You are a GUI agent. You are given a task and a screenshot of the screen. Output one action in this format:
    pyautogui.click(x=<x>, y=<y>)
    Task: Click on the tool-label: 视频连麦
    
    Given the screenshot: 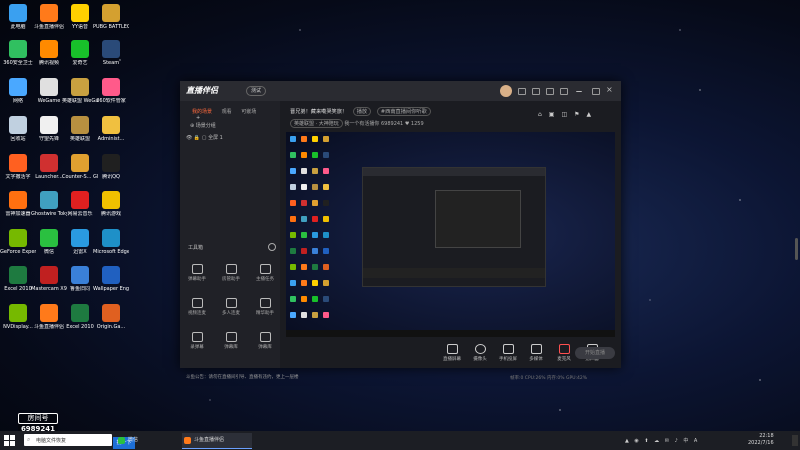 What is the action you would take?
    pyautogui.click(x=197, y=313)
    